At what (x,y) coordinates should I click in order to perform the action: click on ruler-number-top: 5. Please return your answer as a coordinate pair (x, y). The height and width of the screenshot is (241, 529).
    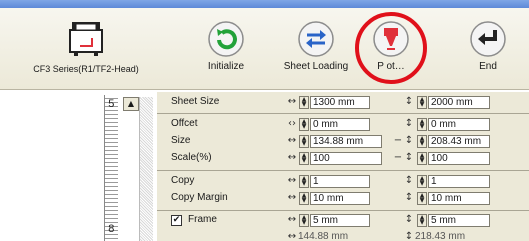
    Looking at the image, I should click on (111, 105).